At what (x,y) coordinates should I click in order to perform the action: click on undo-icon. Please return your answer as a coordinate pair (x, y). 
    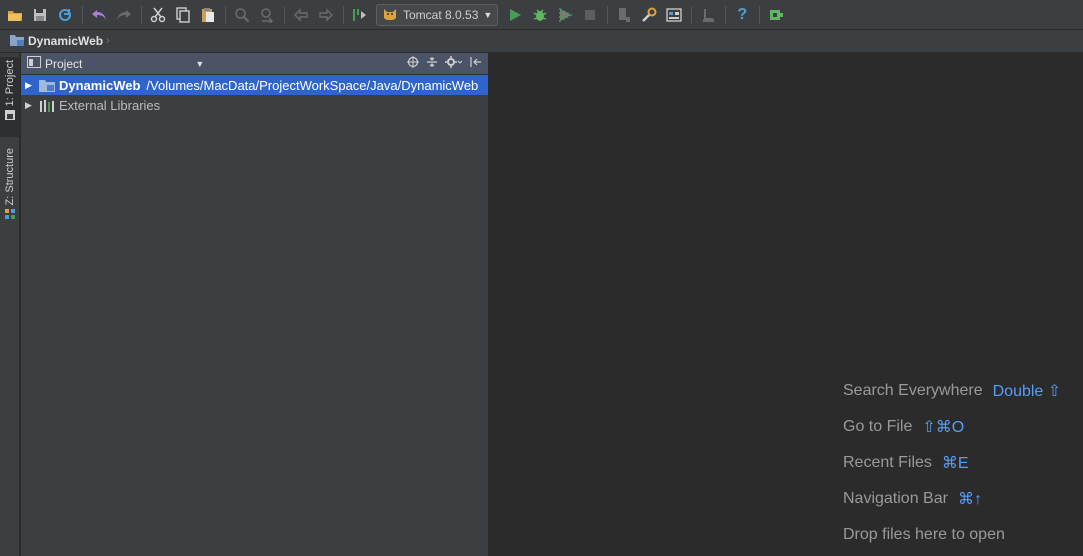
    Looking at the image, I should click on (99, 15).